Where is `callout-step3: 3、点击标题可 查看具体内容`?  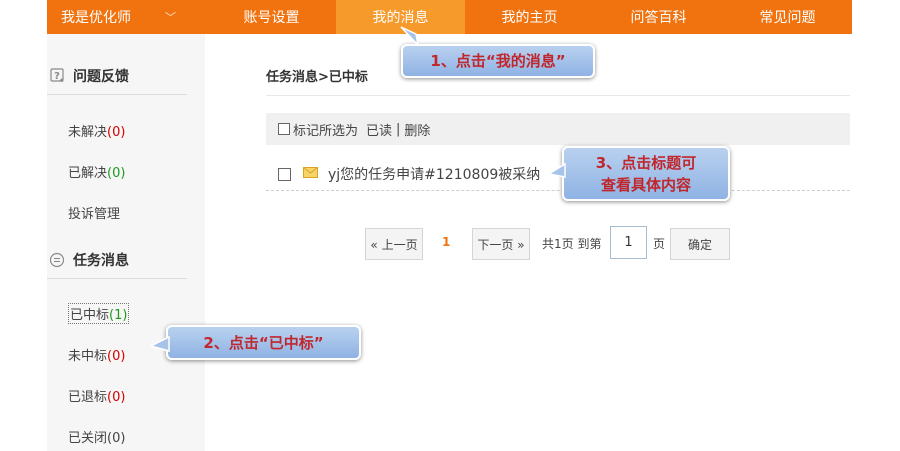
callout-step3: 3、点击标题可 查看具体内容 is located at coordinates (646, 173).